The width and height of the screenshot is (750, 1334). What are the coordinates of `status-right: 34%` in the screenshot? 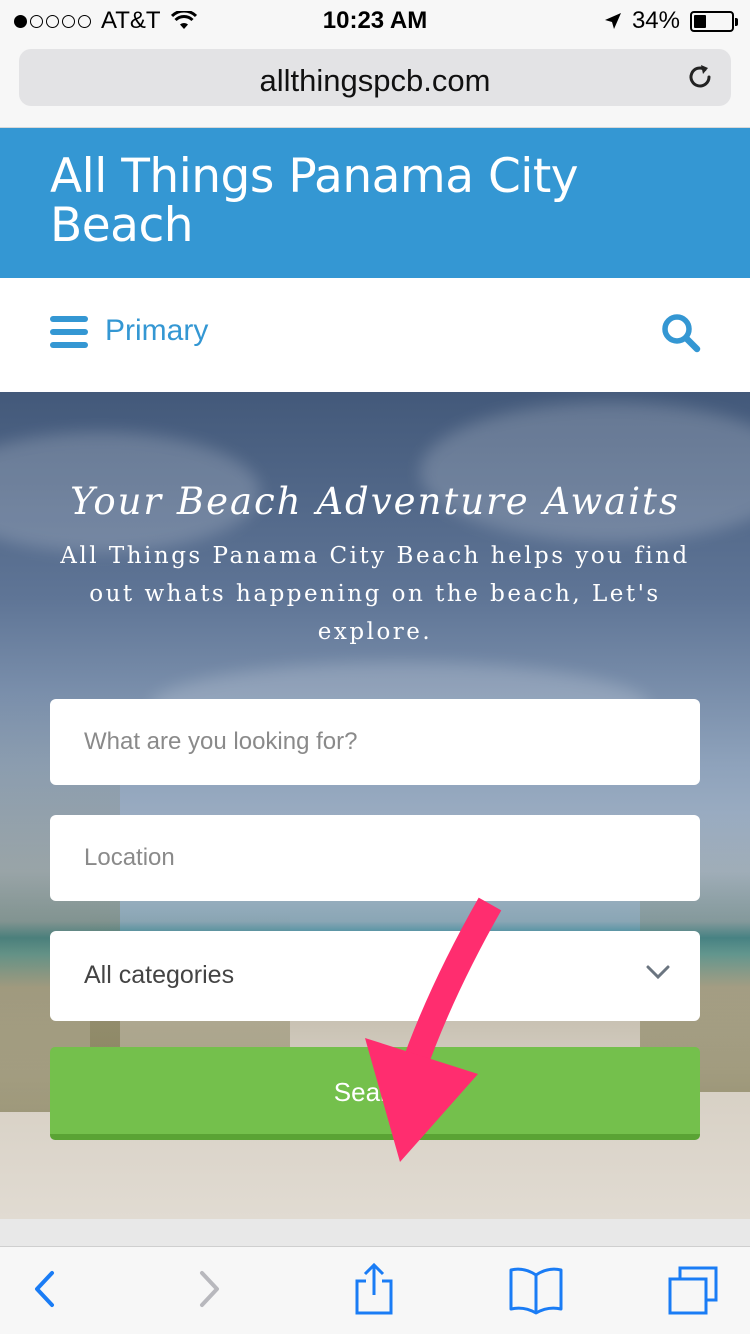 It's located at (671, 21).